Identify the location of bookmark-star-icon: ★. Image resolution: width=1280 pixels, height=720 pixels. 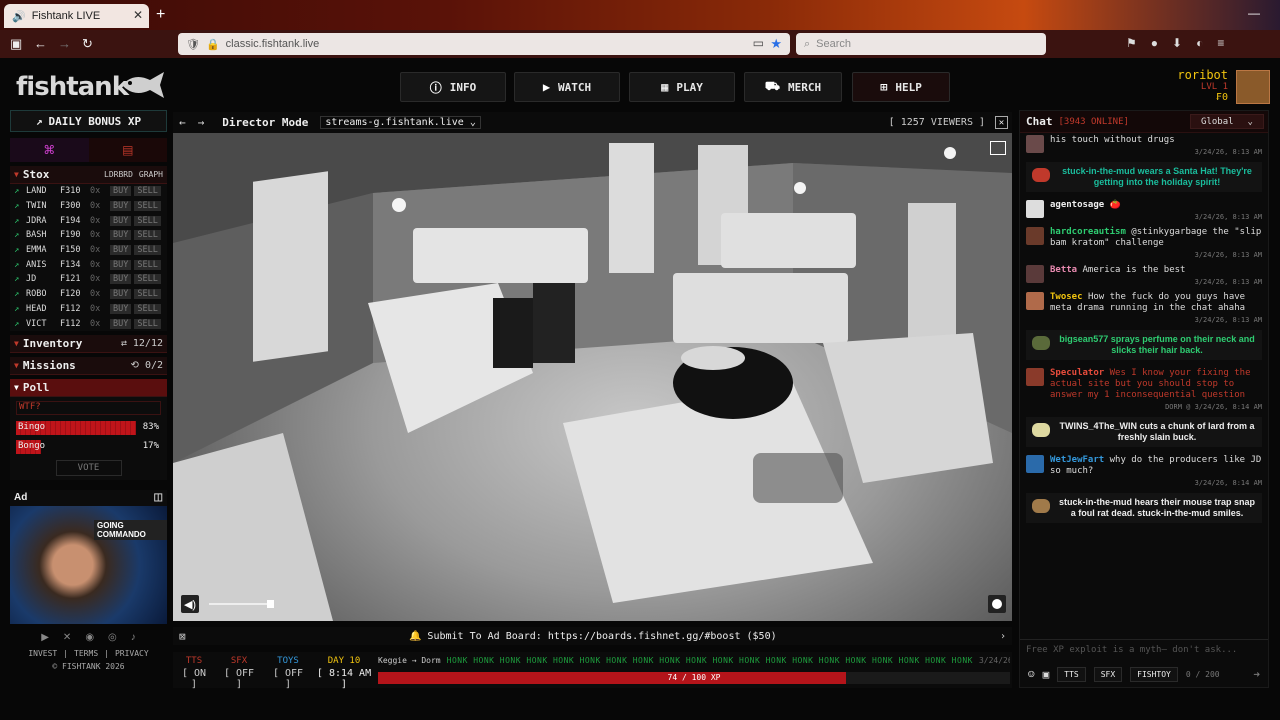
(776, 44).